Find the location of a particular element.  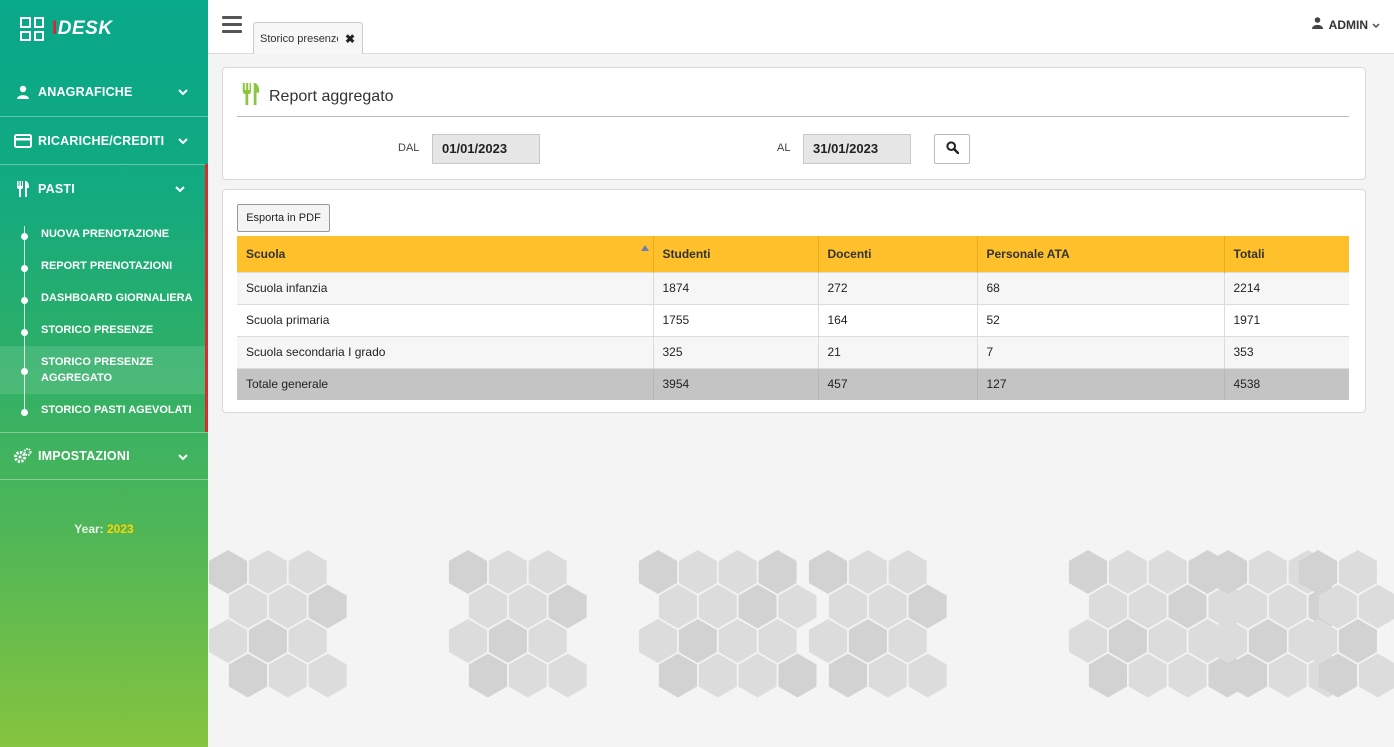

table-row: Scuola secondaria I grado 325 21 7 353 is located at coordinates (793, 351).